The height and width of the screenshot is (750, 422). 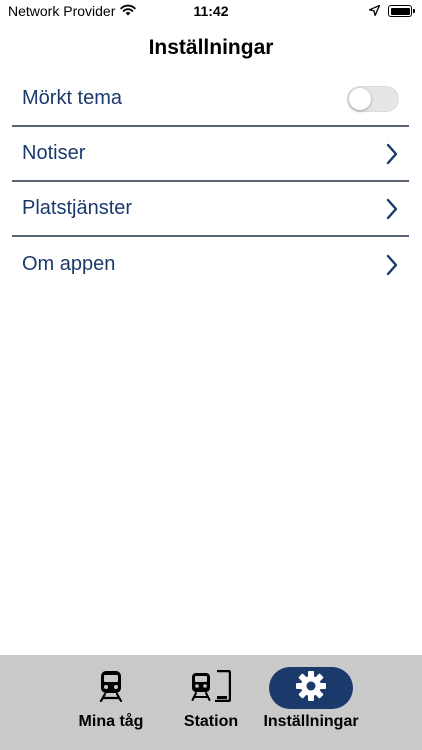 What do you see at coordinates (111, 721) in the screenshot?
I see `tab-label: Mina tåg` at bounding box center [111, 721].